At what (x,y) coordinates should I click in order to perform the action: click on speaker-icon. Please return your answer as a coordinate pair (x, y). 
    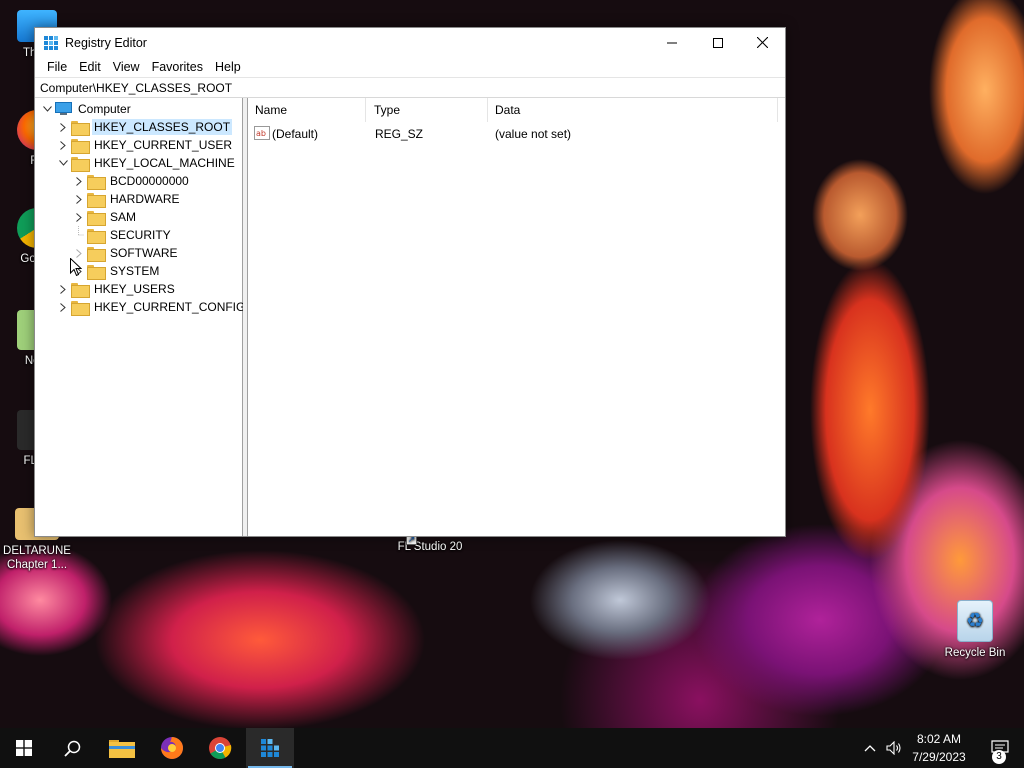
    Looking at the image, I should click on (893, 748).